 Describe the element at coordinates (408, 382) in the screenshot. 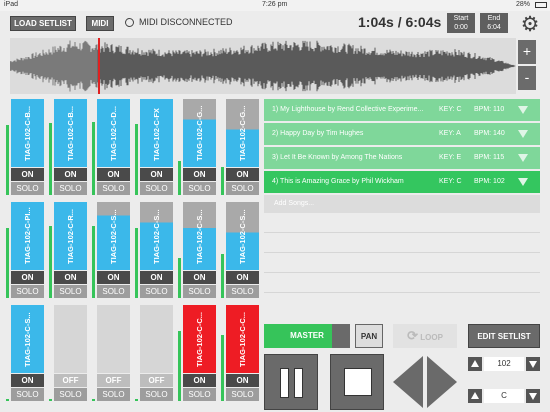

I see `previous-song-icon` at that location.